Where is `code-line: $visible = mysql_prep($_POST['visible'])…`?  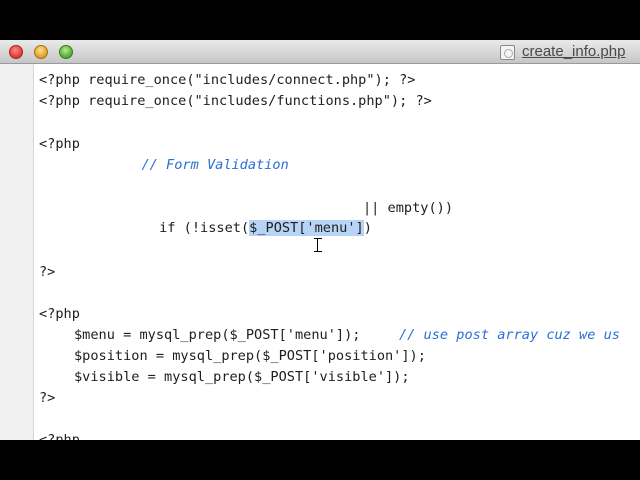
code-line: $visible = mysql_prep($_POST['visible'])… is located at coordinates (242, 377).